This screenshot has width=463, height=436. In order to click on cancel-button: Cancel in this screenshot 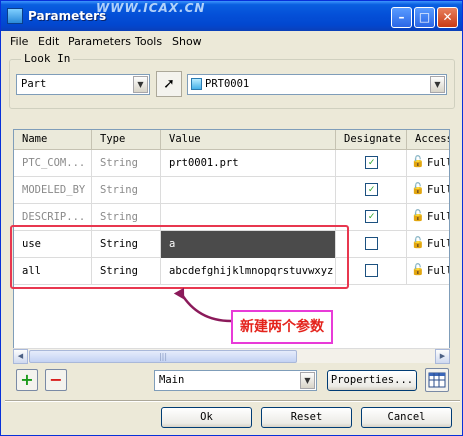, I will do `click(406, 417)`.